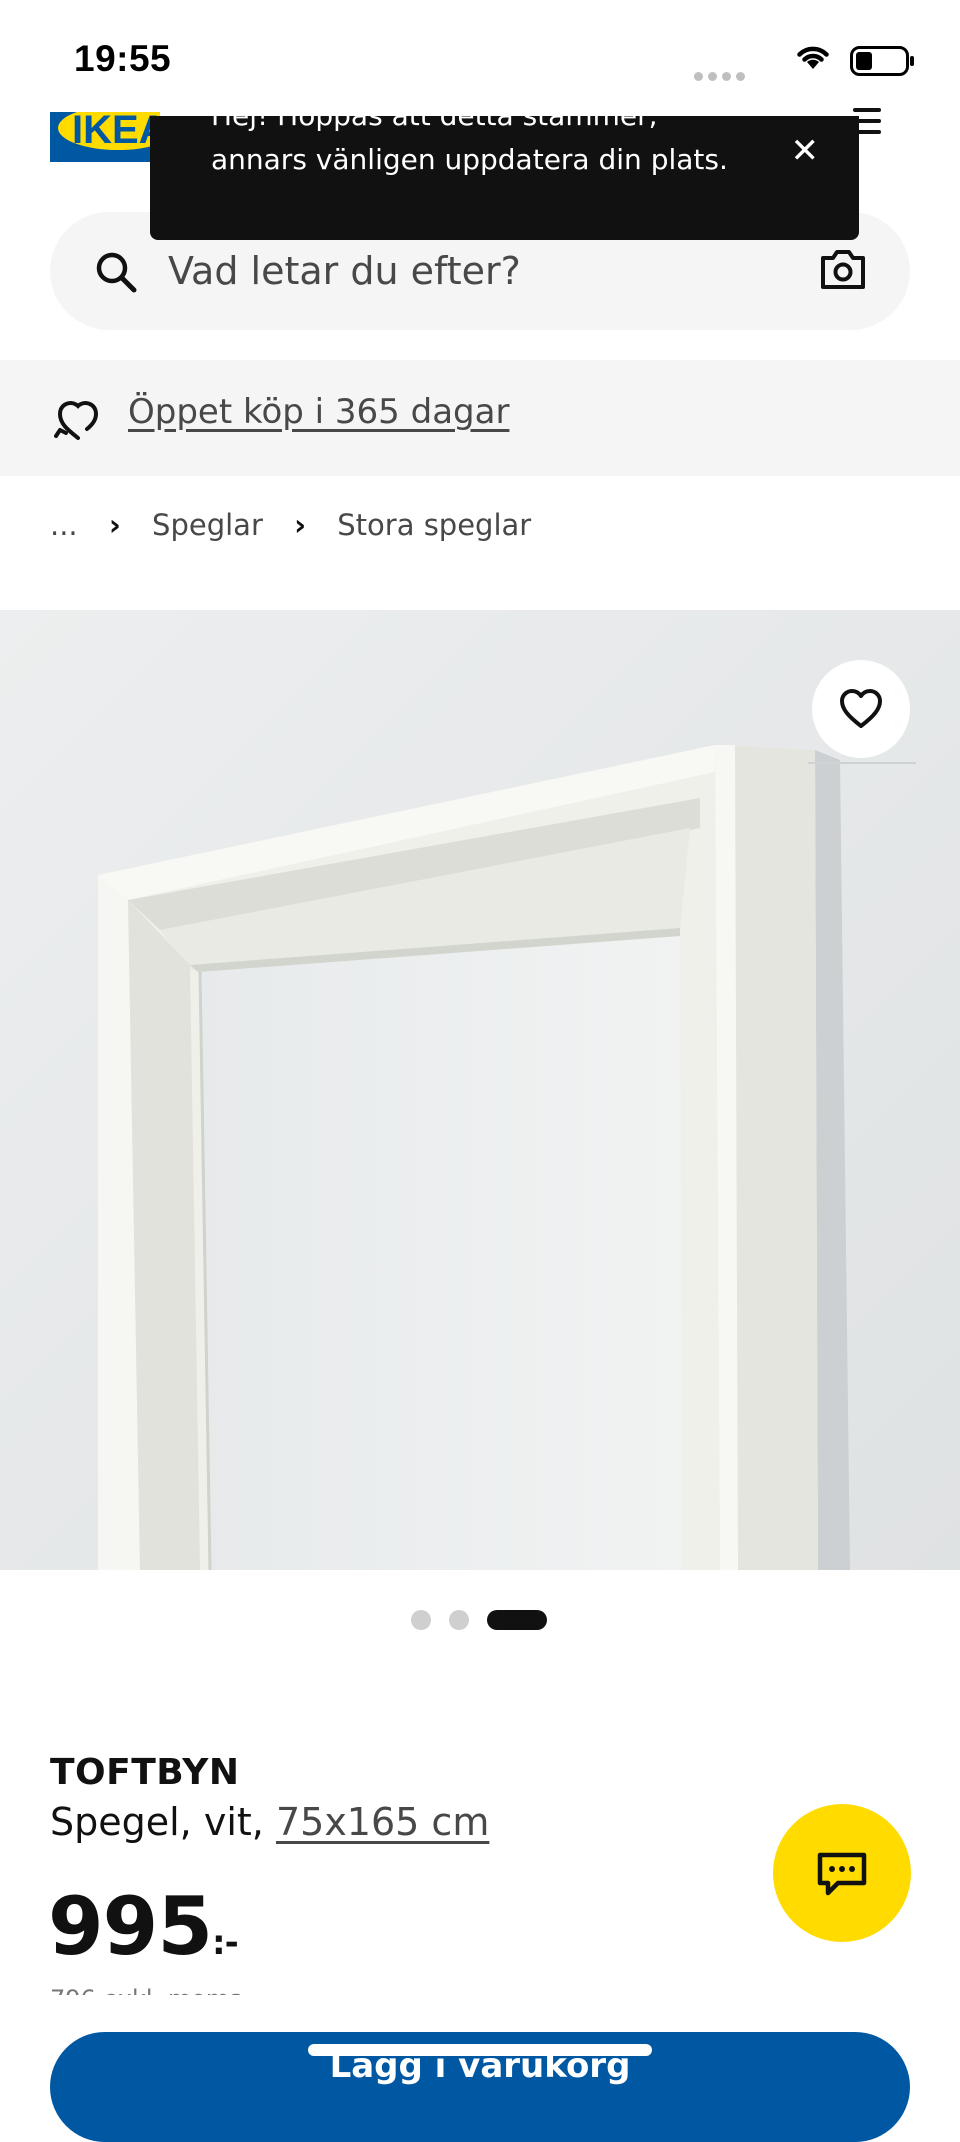 Image resolution: width=960 pixels, height=2142 pixels. I want to click on logo-text: IKEA, so click(116, 132).